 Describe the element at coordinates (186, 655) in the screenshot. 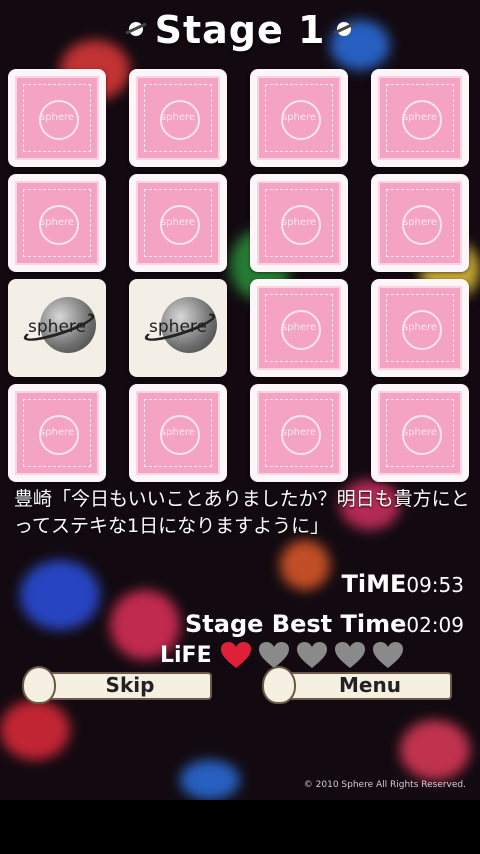

I see `life-label: LiFE` at that location.